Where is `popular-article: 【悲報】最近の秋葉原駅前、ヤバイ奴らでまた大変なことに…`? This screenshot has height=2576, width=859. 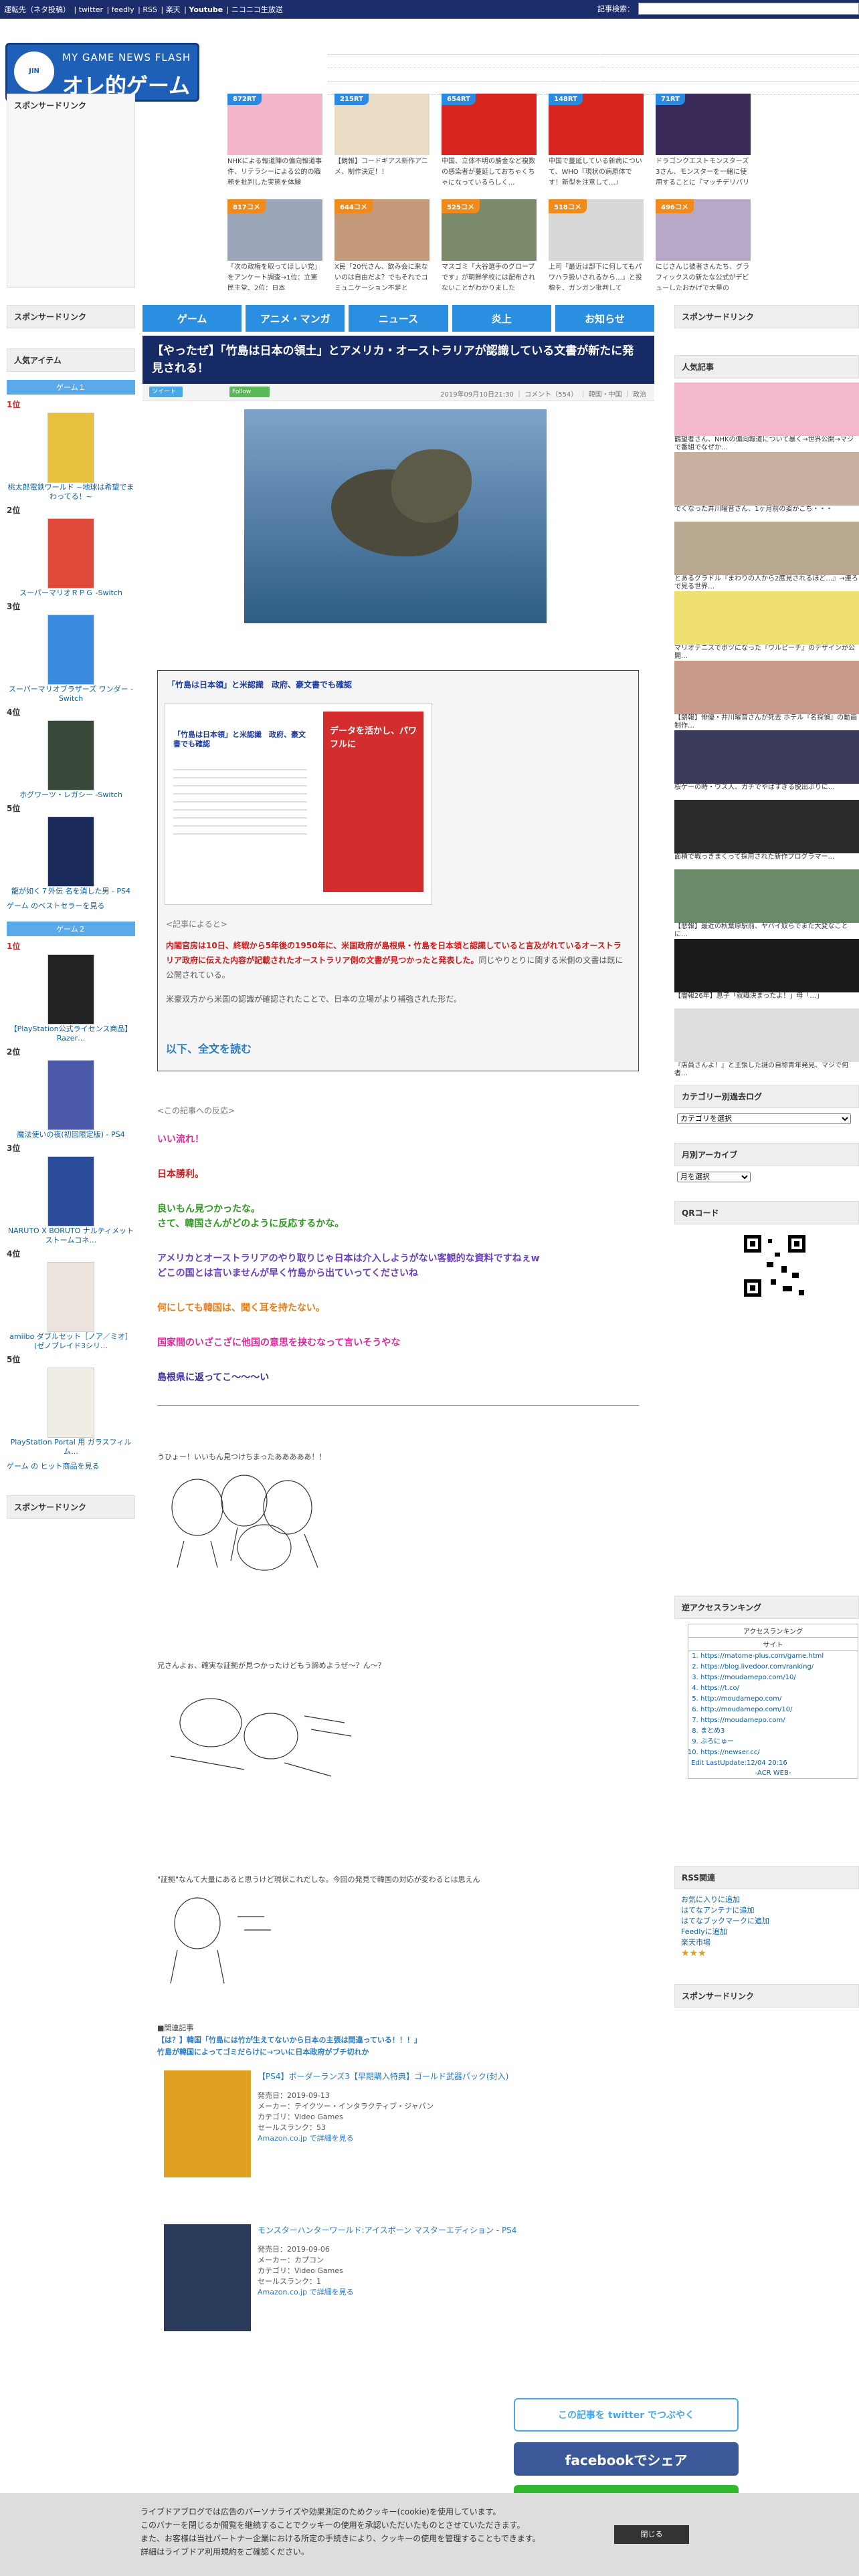 popular-article: 【悲報】最近の秋葉原駅前、ヤバイ奴らでまた大変なことに… is located at coordinates (767, 904).